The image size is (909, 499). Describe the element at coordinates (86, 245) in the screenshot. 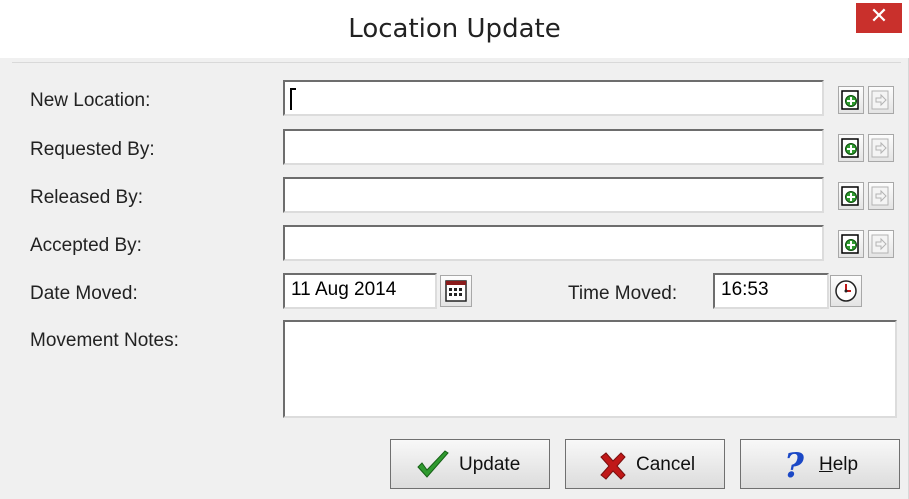

I see `accepted-by-label: Accepted By:` at that location.